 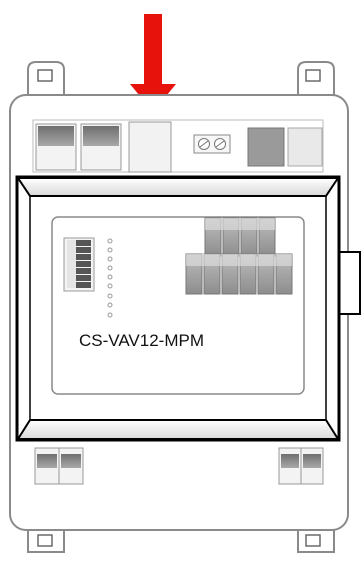 What do you see at coordinates (316, 78) in the screenshot?
I see `mounting-tab-top-right` at bounding box center [316, 78].